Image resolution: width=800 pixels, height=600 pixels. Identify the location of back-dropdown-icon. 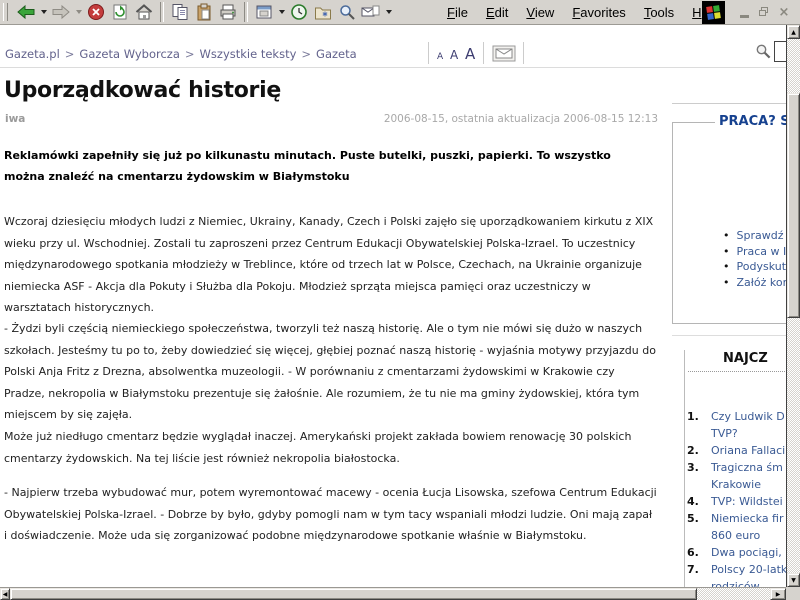
(43, 12).